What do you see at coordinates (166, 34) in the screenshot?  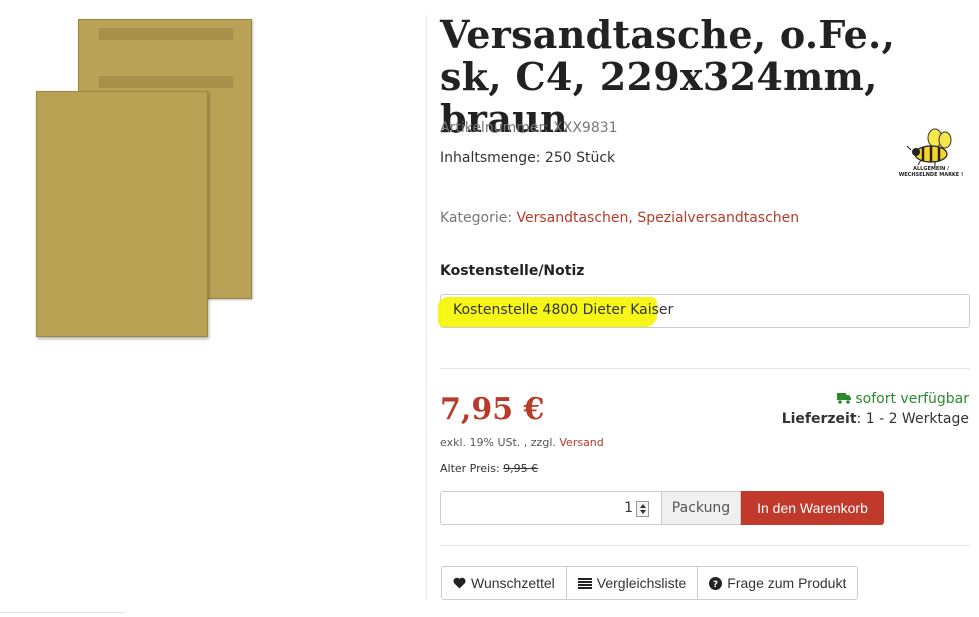 I see `envelope-flap-strip` at bounding box center [166, 34].